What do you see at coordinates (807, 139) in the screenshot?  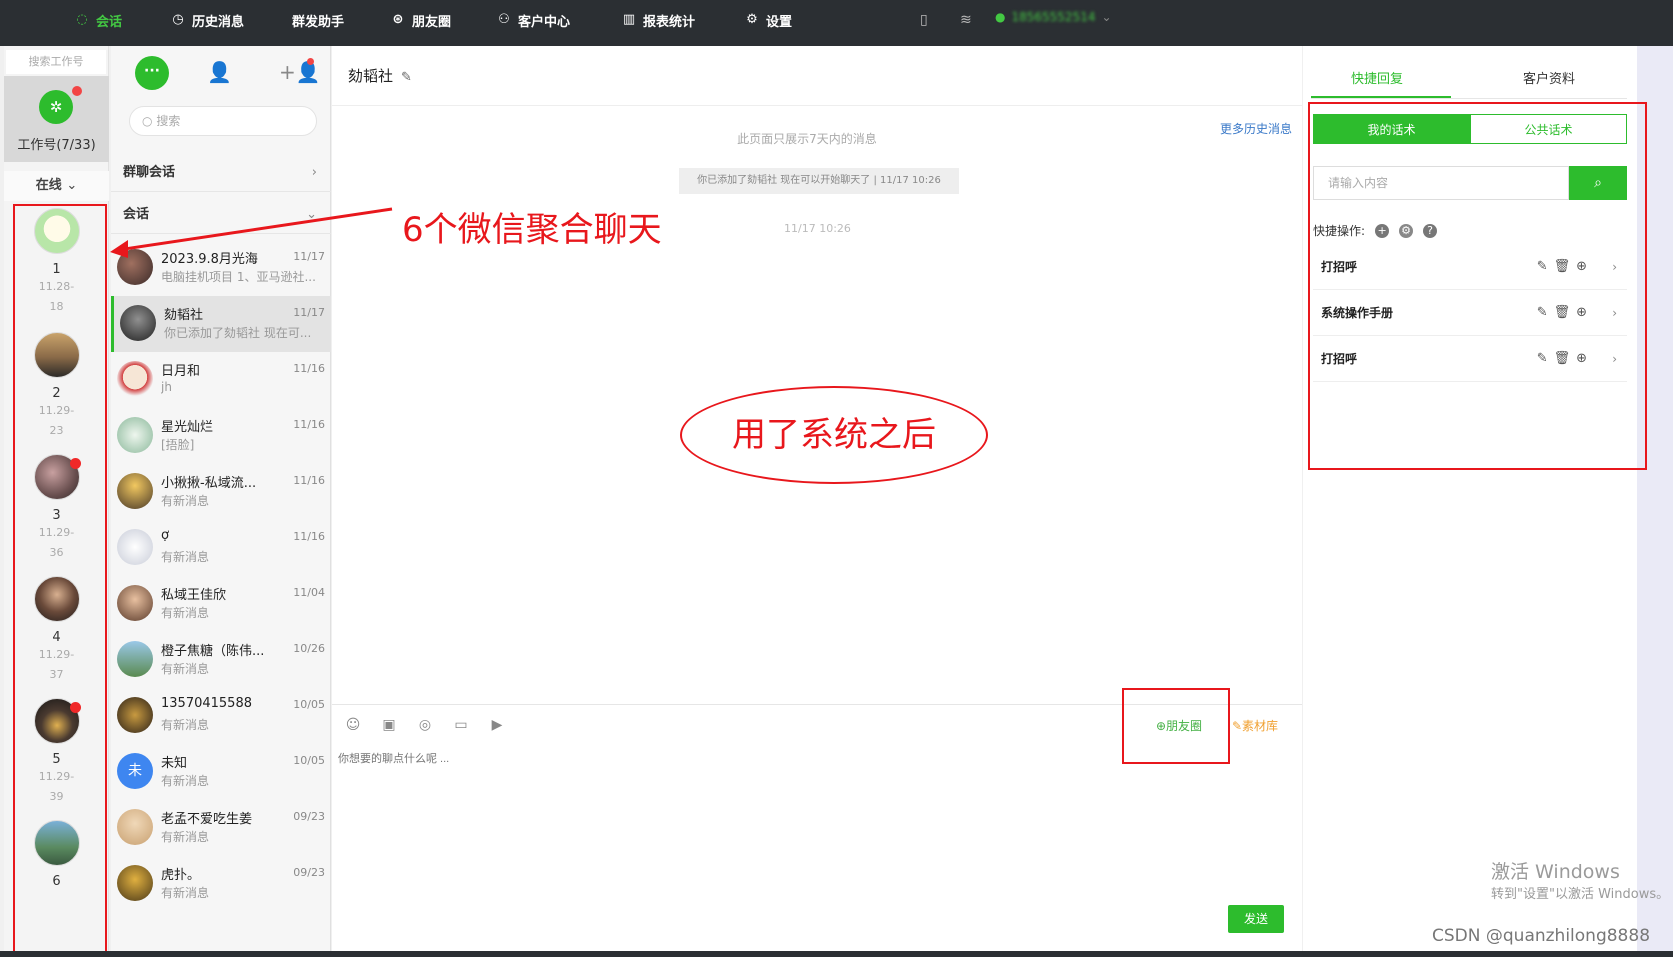 I see `history-notice: 此页面只展示7天内的消息` at bounding box center [807, 139].